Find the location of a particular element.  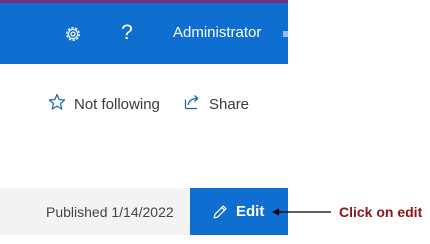

star-icon is located at coordinates (57, 104).